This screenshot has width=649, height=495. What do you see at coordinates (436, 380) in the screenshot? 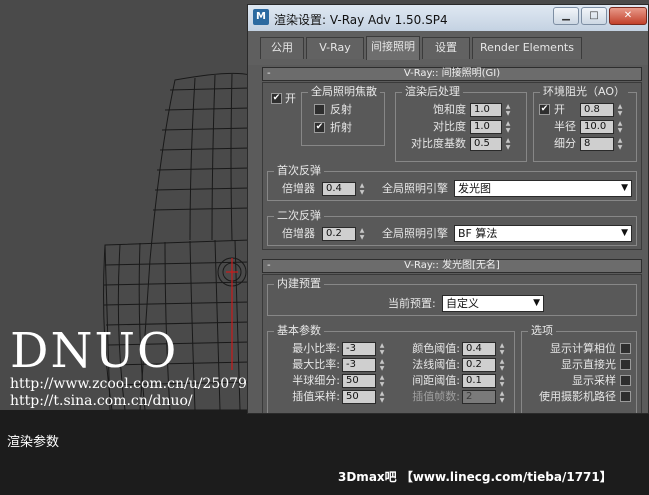
I see `distance-threshold-label: 间距阈值:` at bounding box center [436, 380].